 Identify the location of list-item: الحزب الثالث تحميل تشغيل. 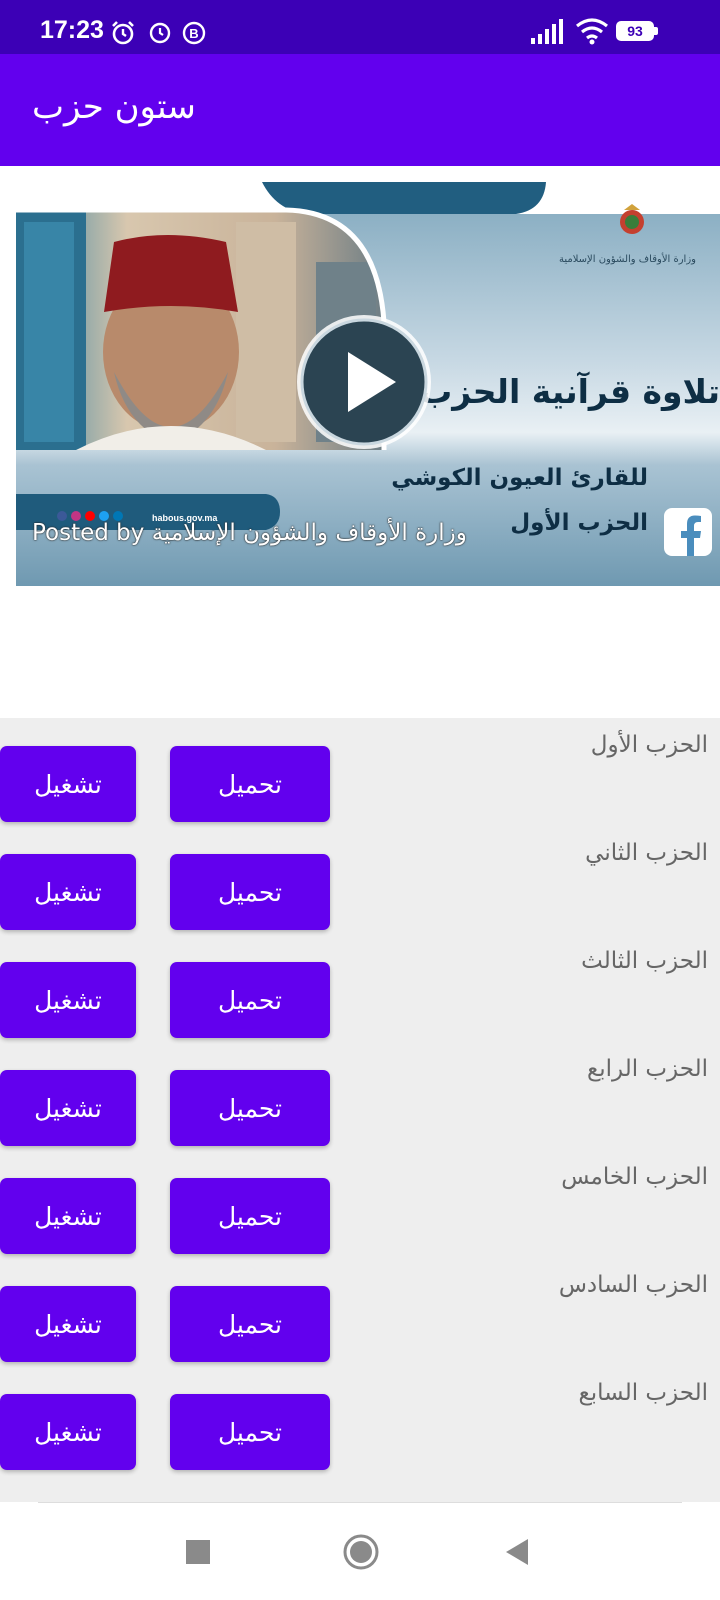
(360, 988).